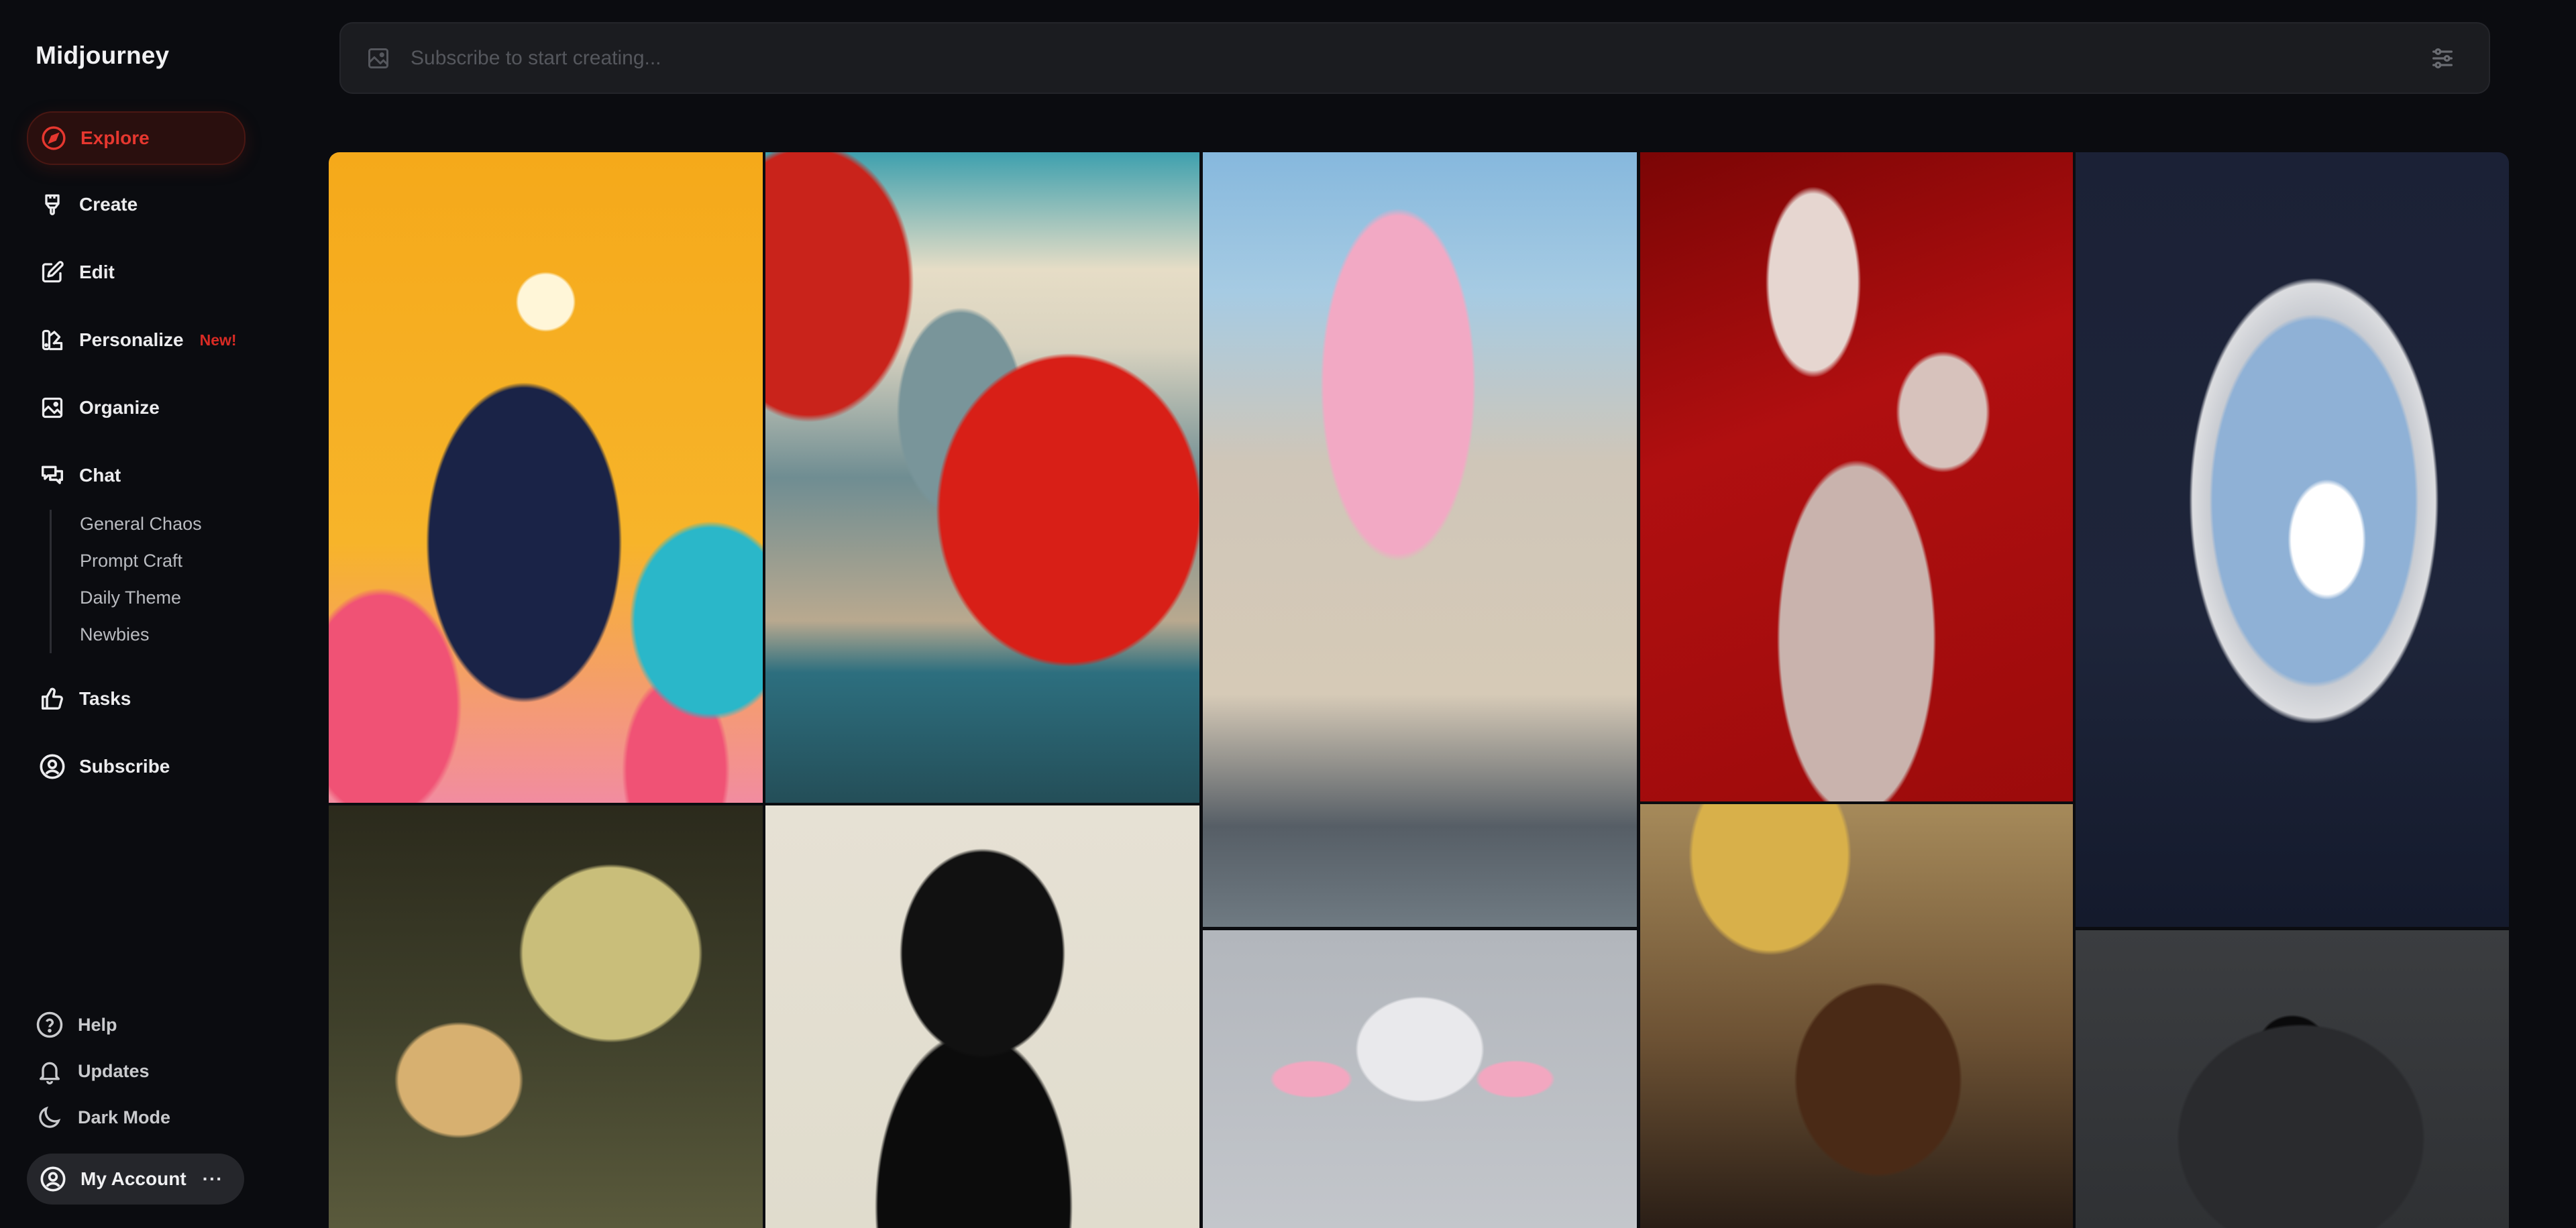 The image size is (2576, 1228). What do you see at coordinates (49, 1025) in the screenshot?
I see `help-circle-icon` at bounding box center [49, 1025].